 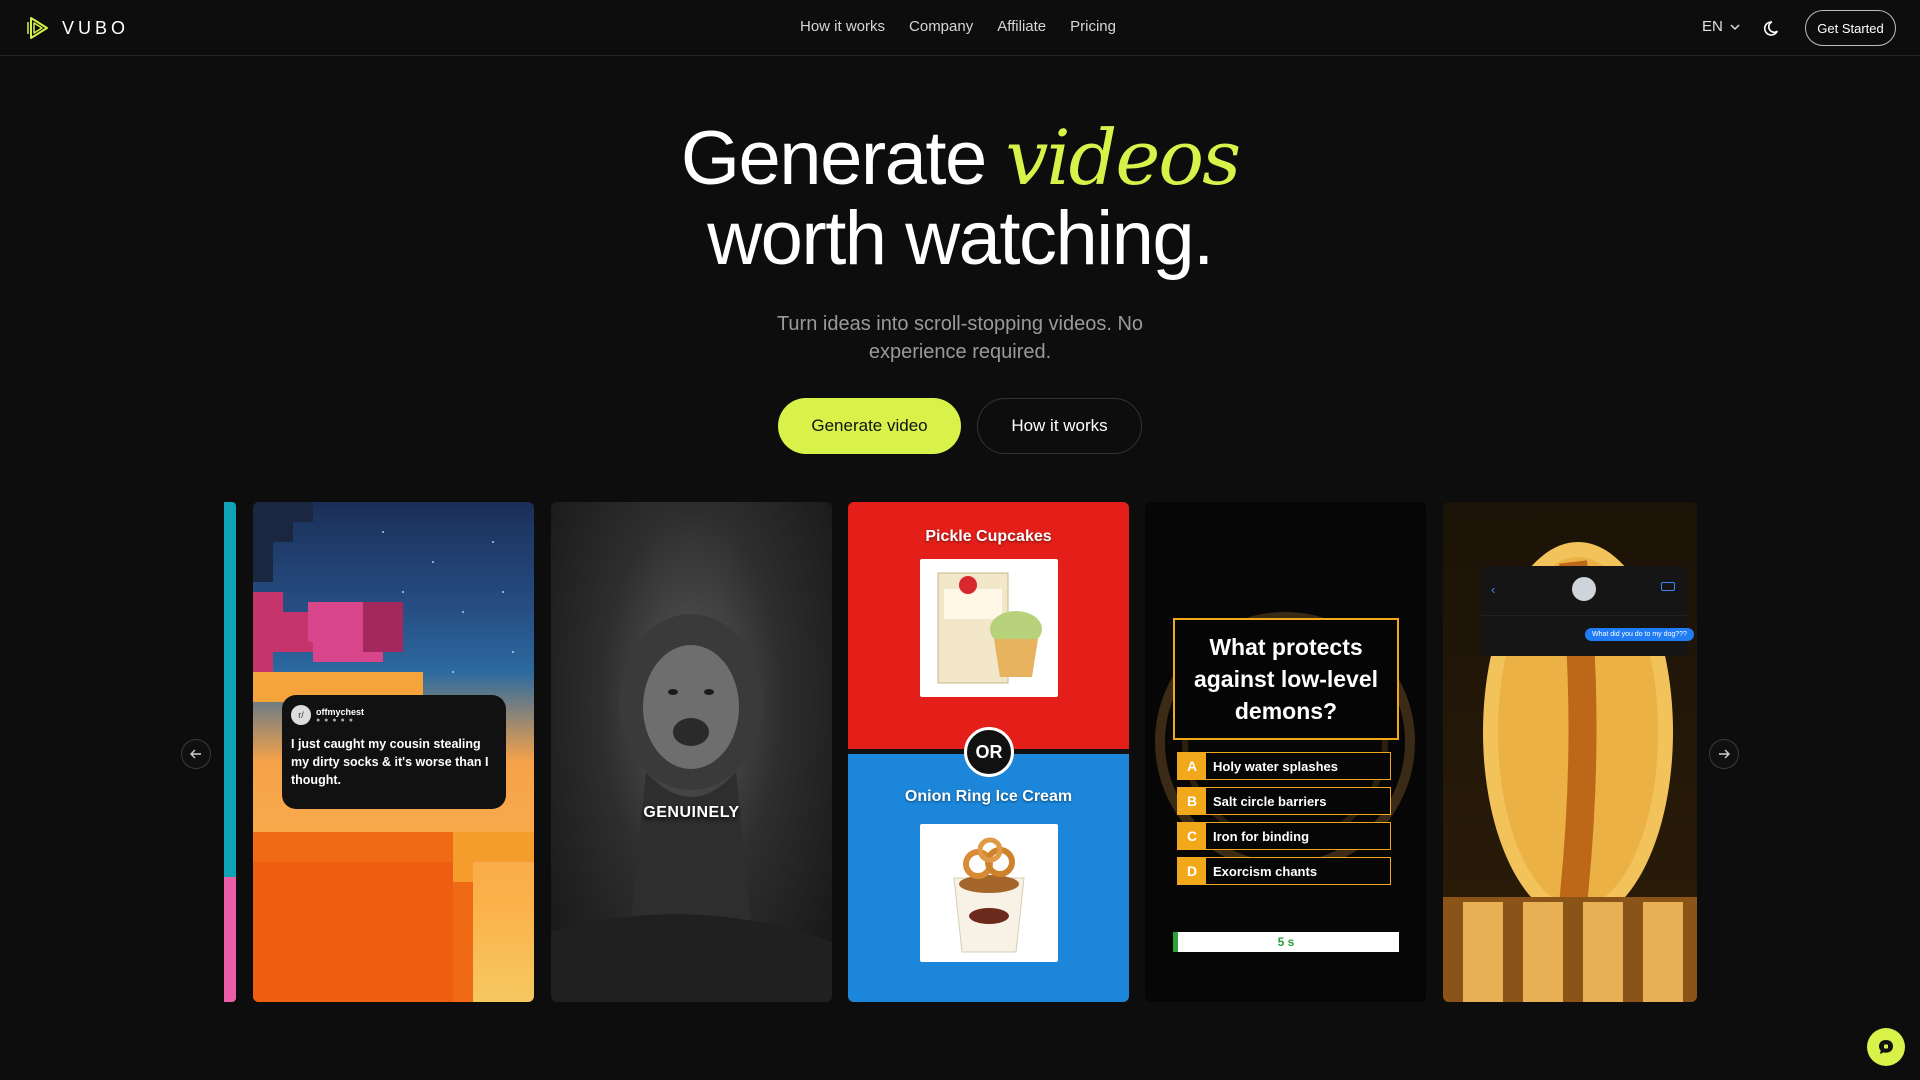 I want to click on quiz-option-d: D Exorcism chants, so click(x=1284, y=871).